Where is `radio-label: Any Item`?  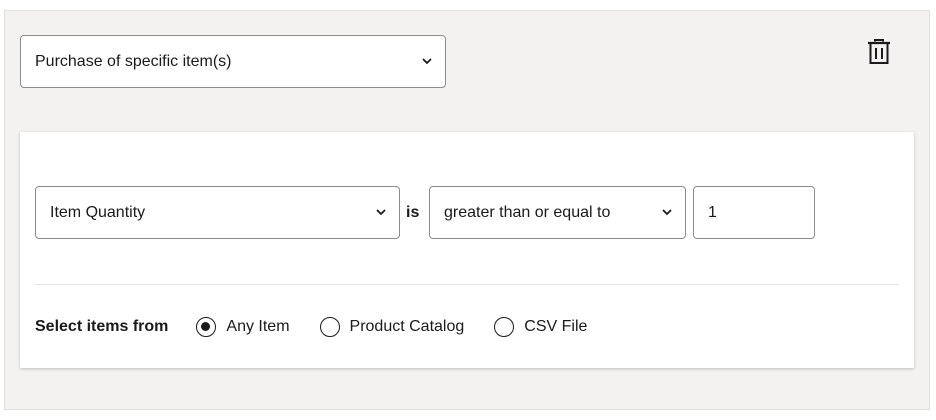 radio-label: Any Item is located at coordinates (258, 326).